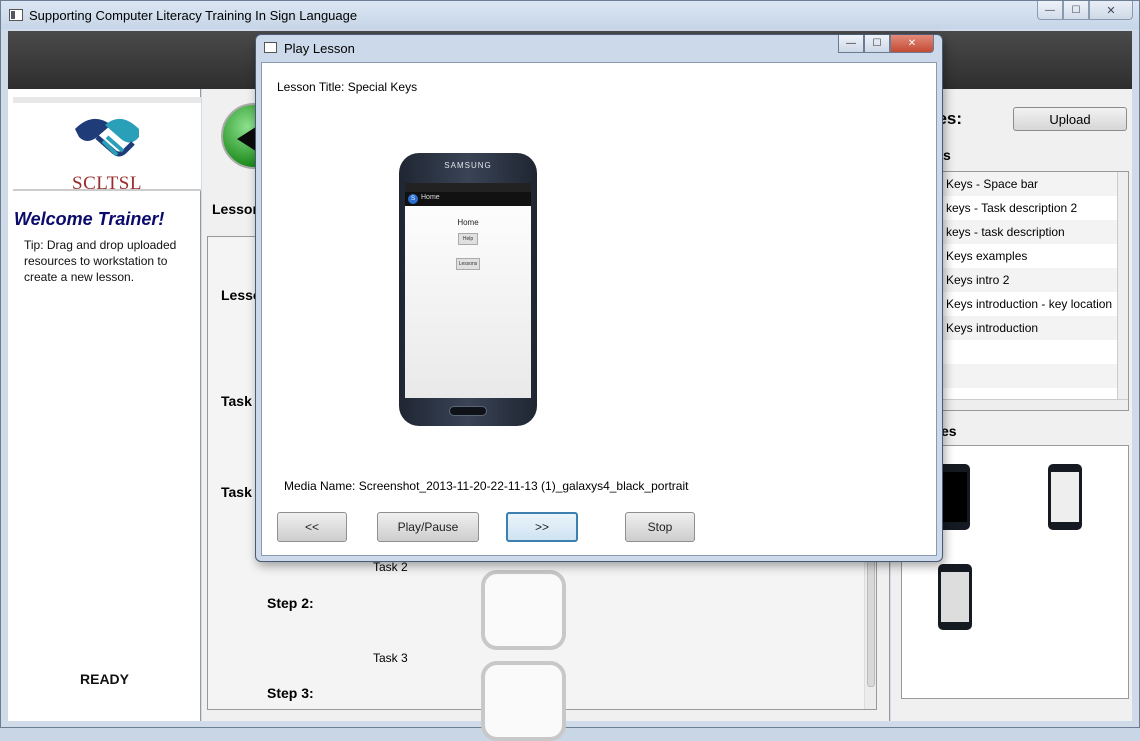  I want to click on task-2-name: Task 2, so click(390, 567).